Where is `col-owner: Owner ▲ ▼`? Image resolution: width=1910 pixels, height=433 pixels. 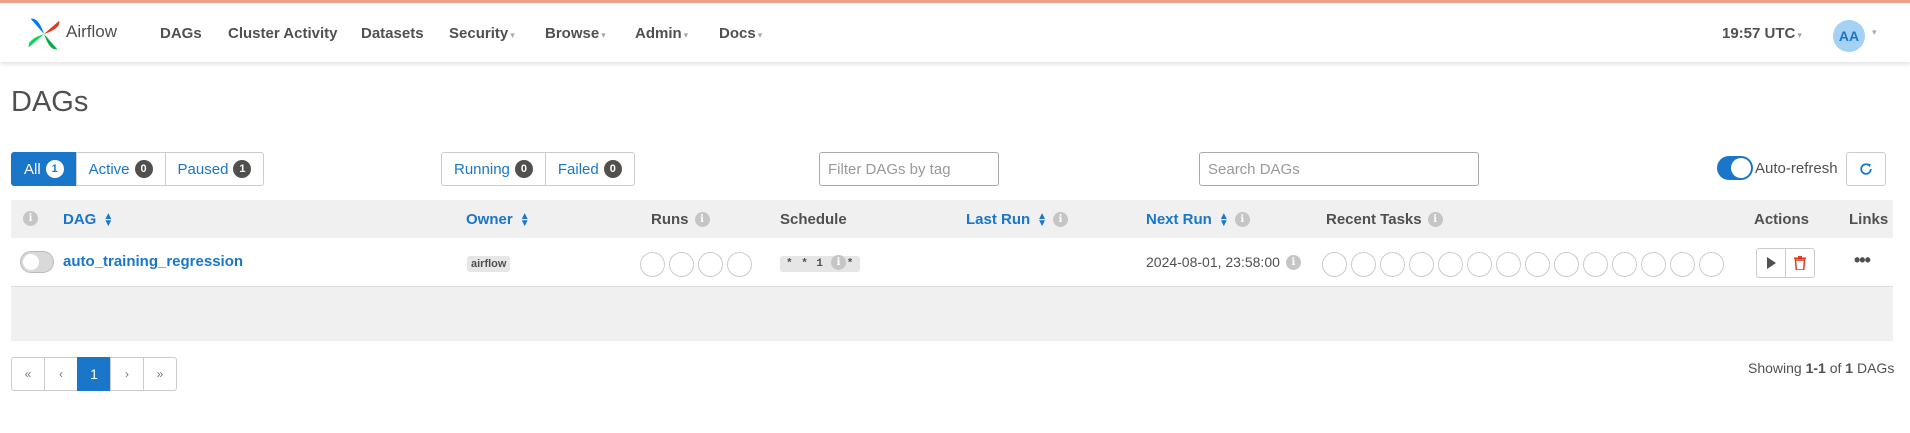
col-owner: Owner ▲ ▼ is located at coordinates (498, 219).